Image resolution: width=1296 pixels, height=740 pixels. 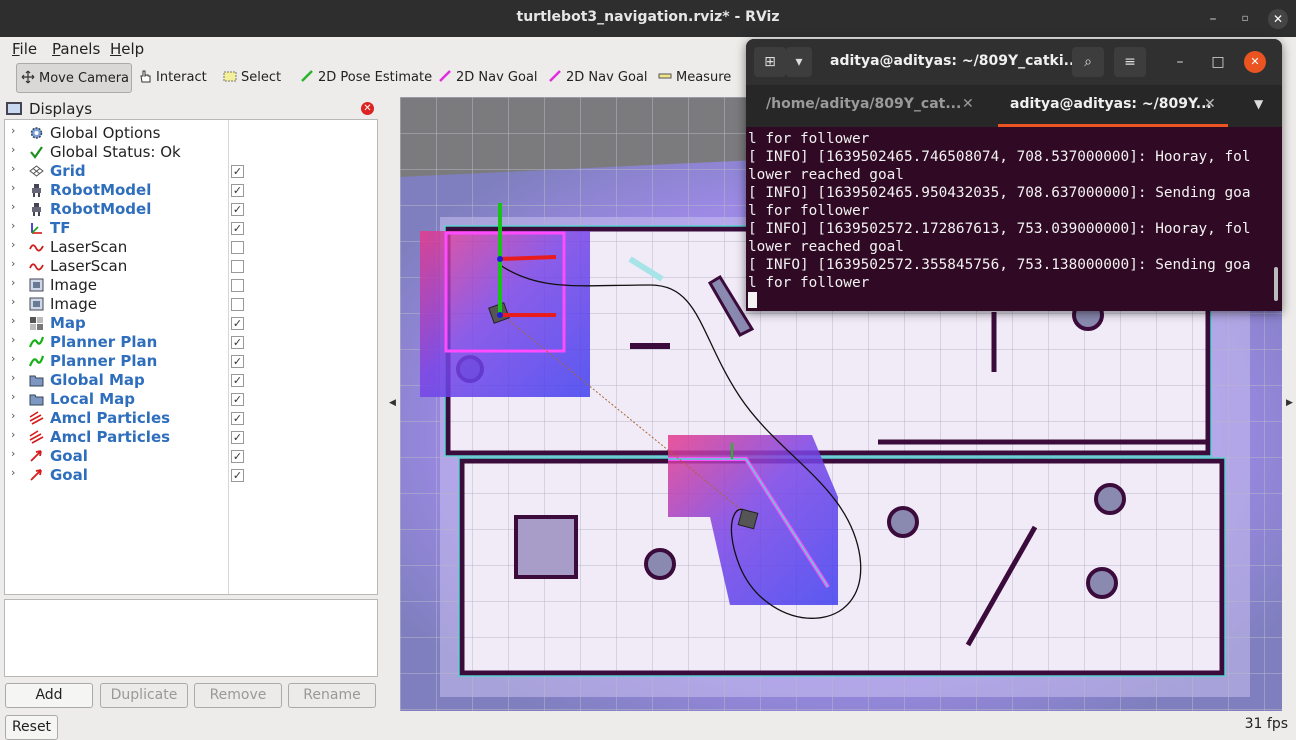 What do you see at coordinates (1009, 301) in the screenshot?
I see `terminal-prompt-line` at bounding box center [1009, 301].